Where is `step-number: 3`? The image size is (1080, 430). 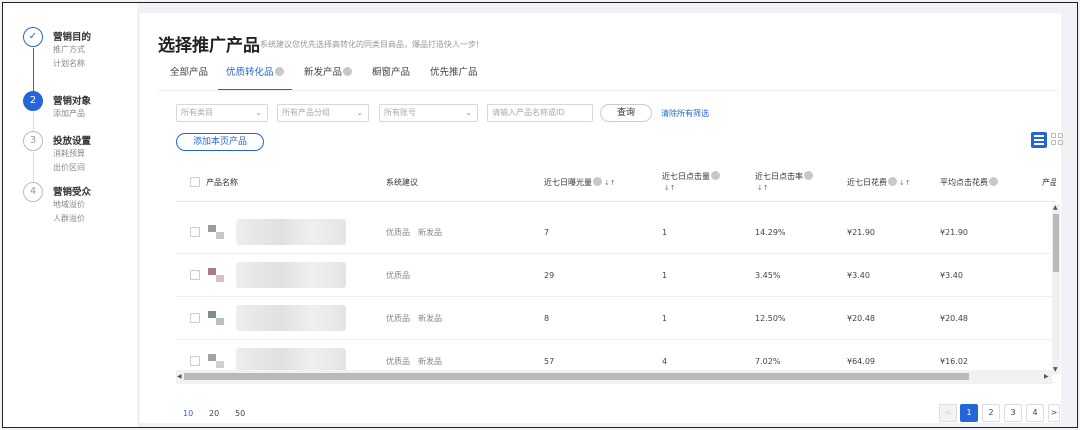
step-number: 3 is located at coordinates (33, 141).